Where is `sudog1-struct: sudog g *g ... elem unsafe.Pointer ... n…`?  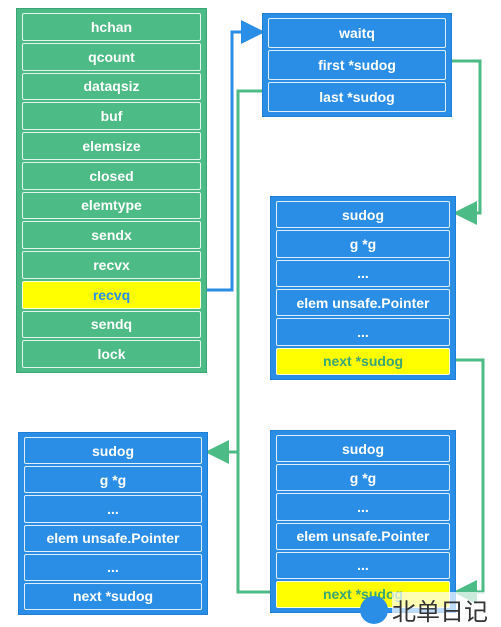
sudog1-struct: sudog g *g ... elem unsafe.Pointer ... n… is located at coordinates (363, 288).